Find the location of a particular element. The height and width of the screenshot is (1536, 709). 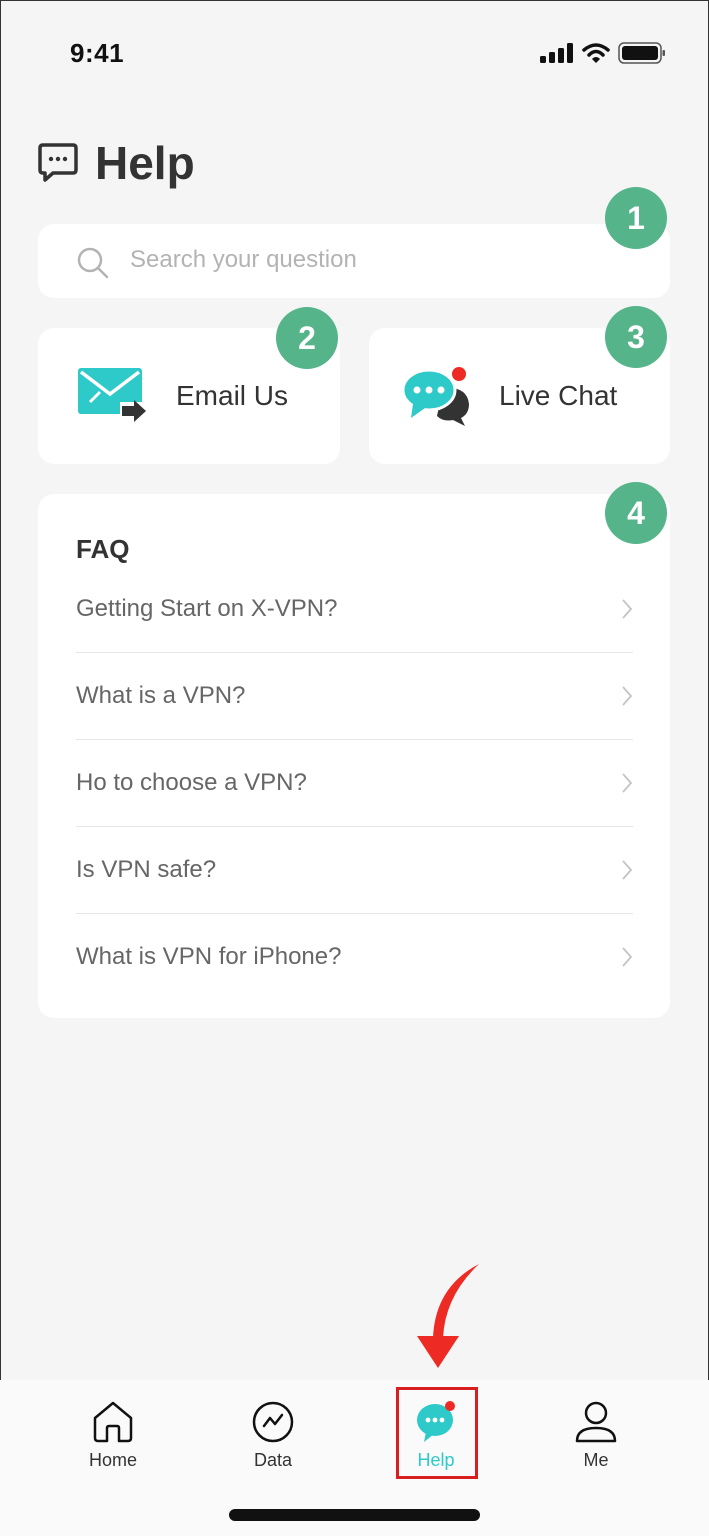

search-icon is located at coordinates (93, 263).